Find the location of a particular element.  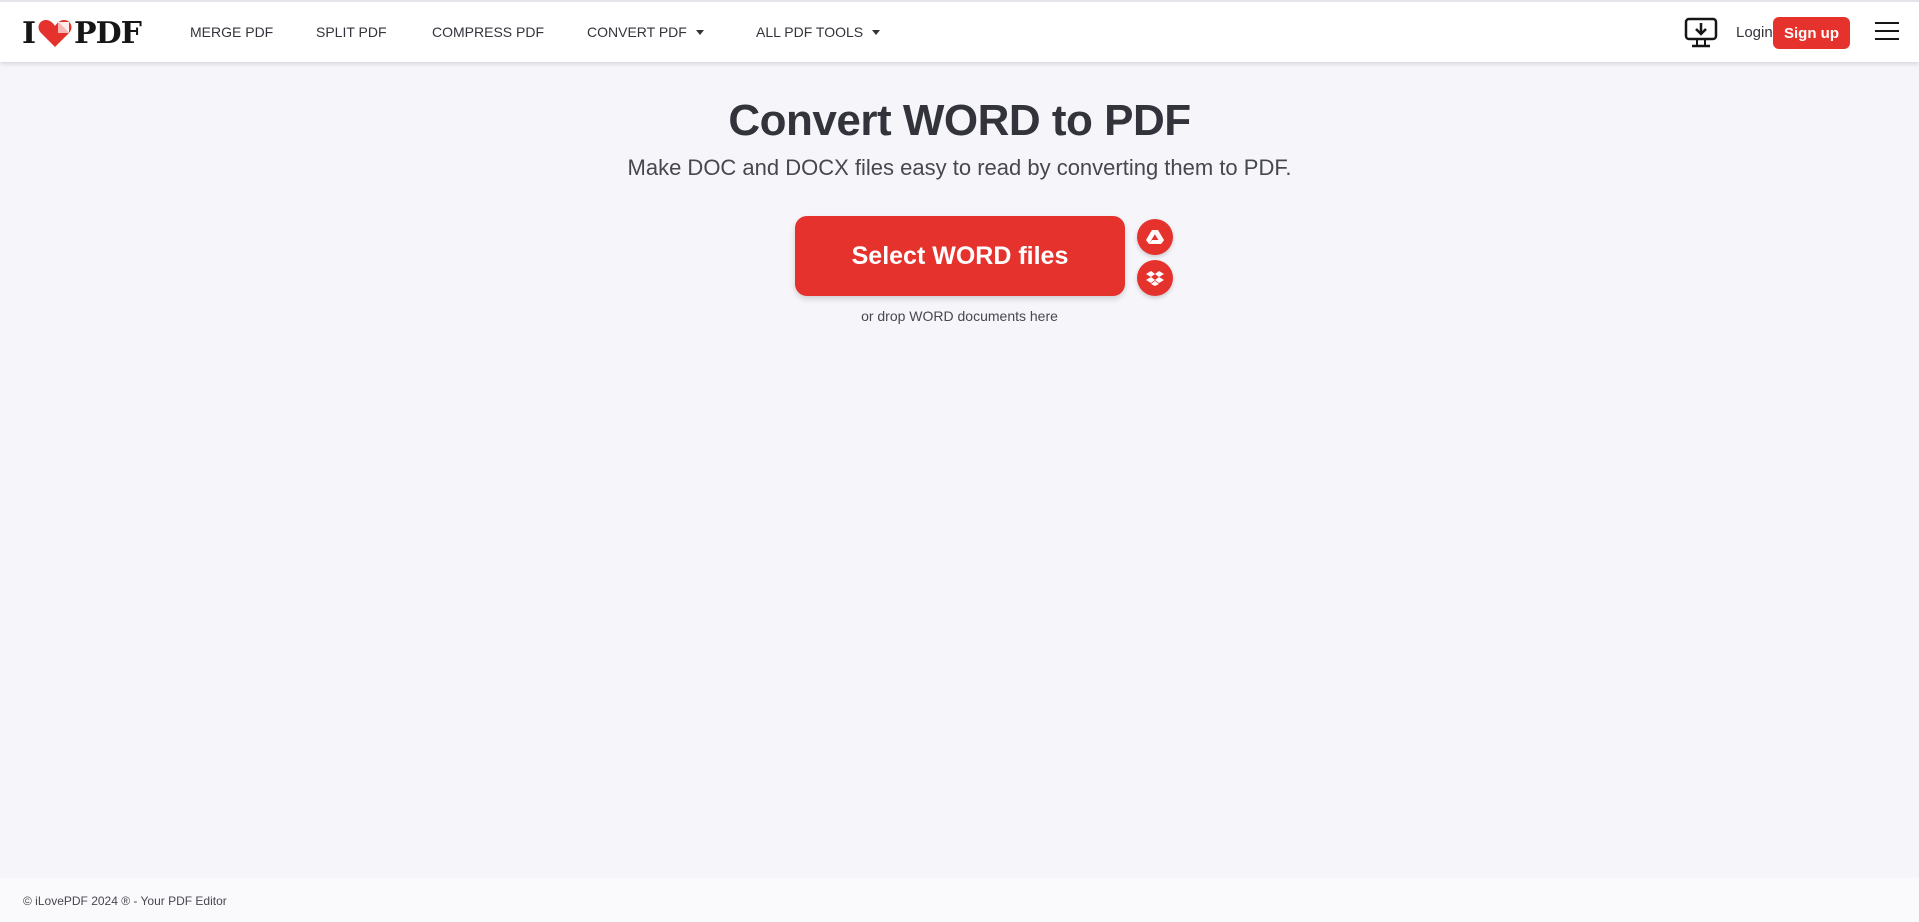

dropbox-button is located at coordinates (1155, 278).